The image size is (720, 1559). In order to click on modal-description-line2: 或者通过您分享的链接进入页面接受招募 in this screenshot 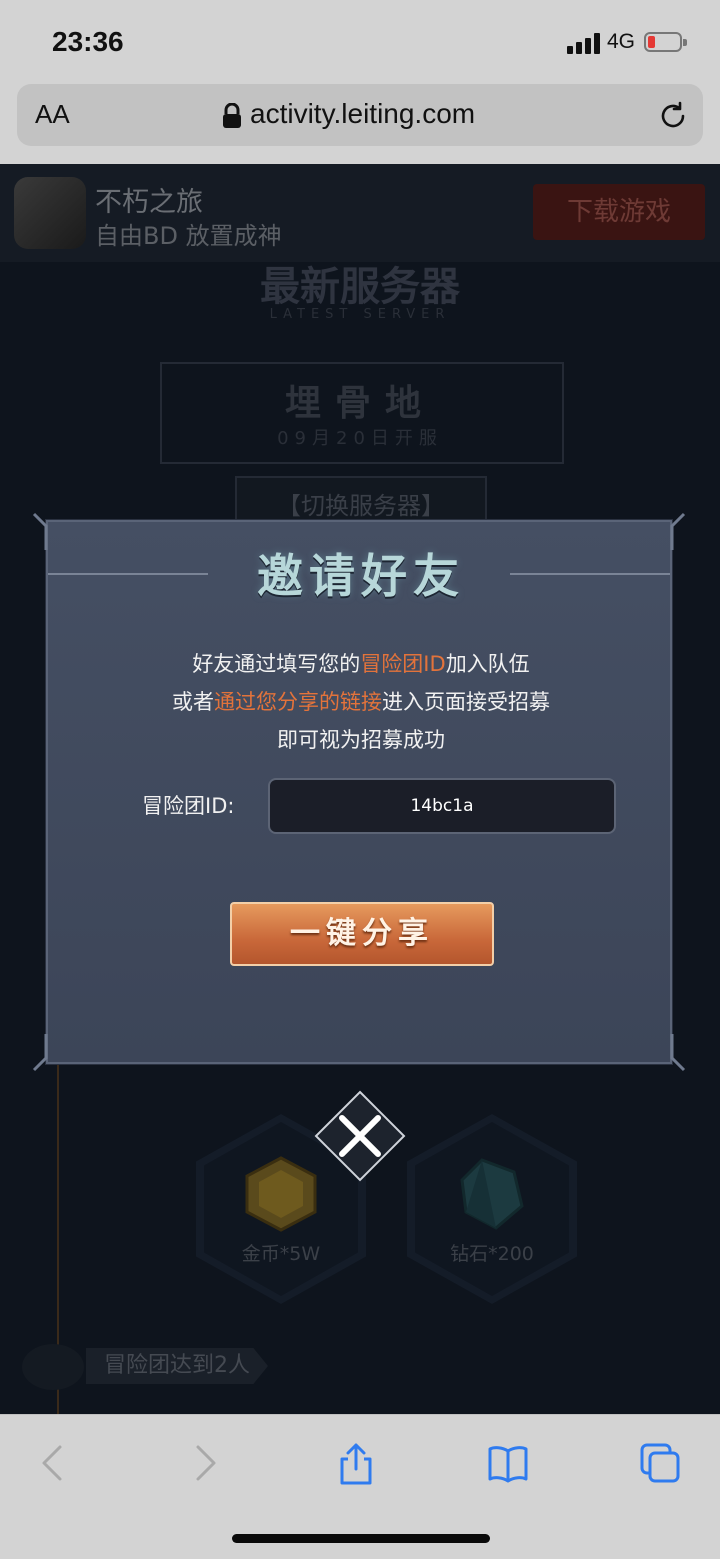, I will do `click(361, 701)`.